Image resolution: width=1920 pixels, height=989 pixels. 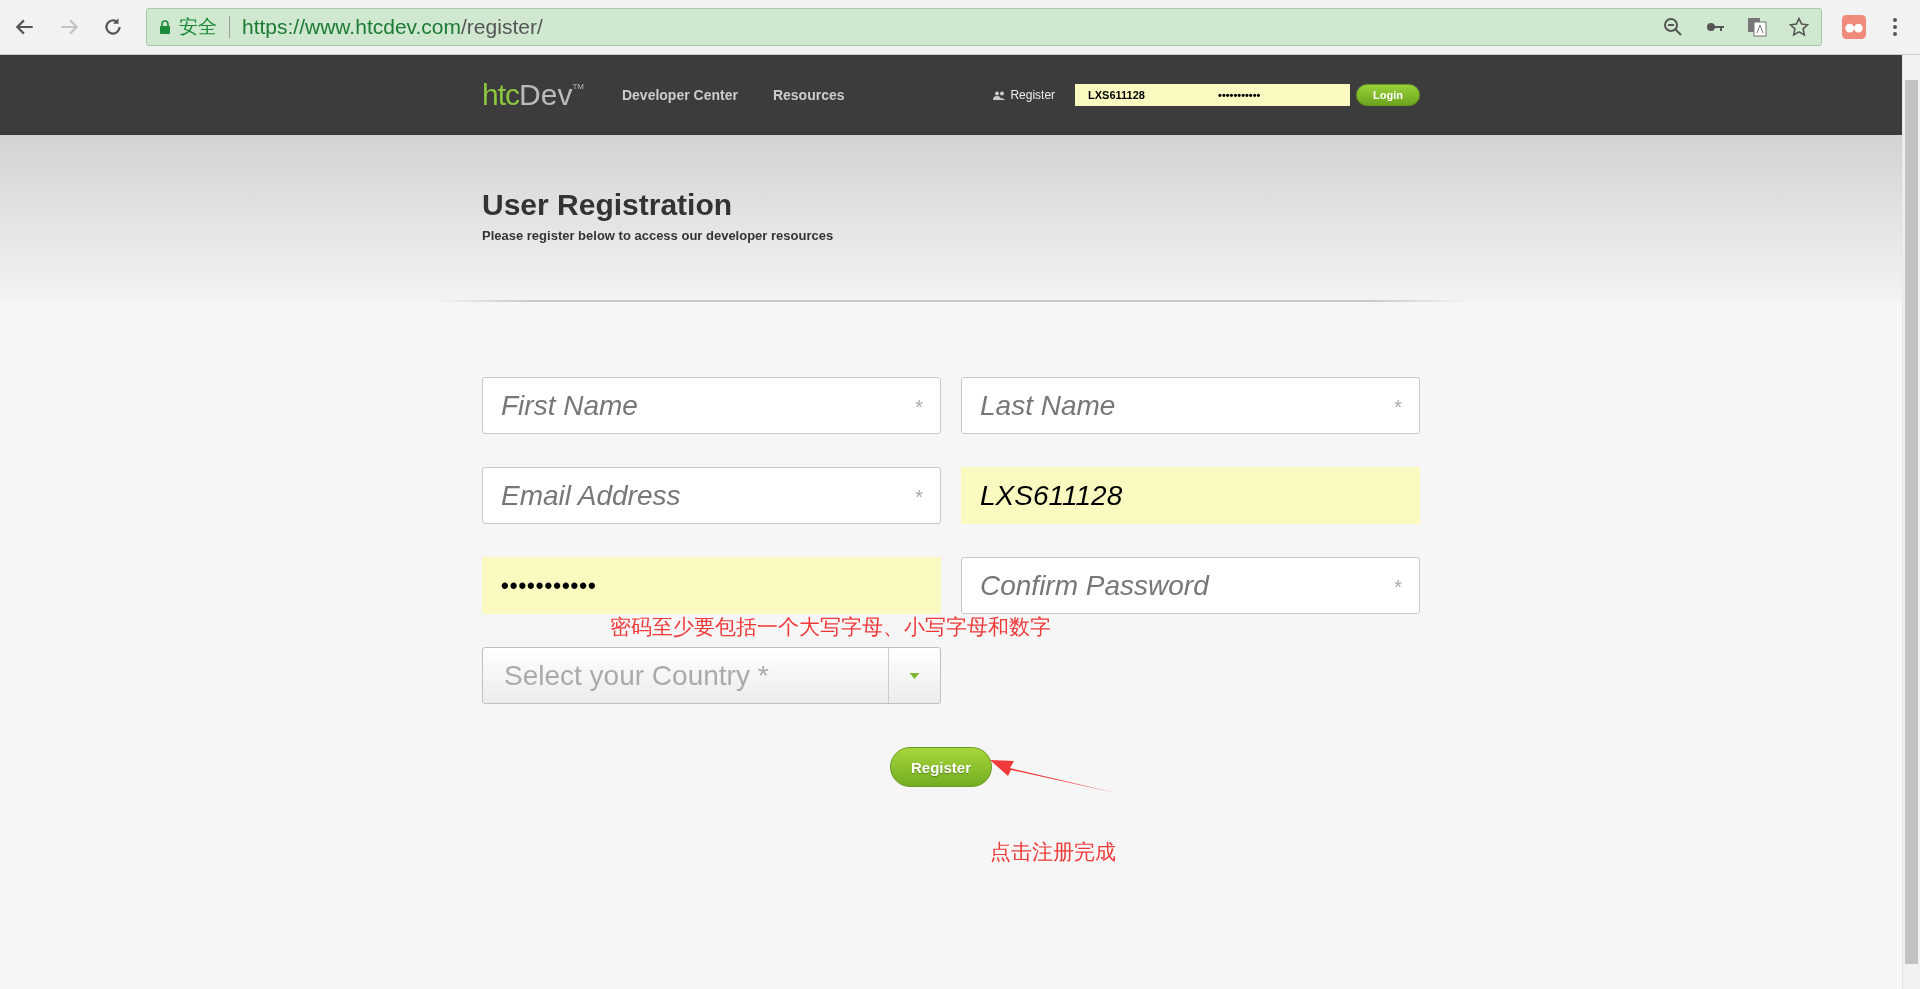 What do you see at coordinates (830, 627) in the screenshot?
I see `annotation-text: 密码至少要包括一个大写字母、小写字母和数字` at bounding box center [830, 627].